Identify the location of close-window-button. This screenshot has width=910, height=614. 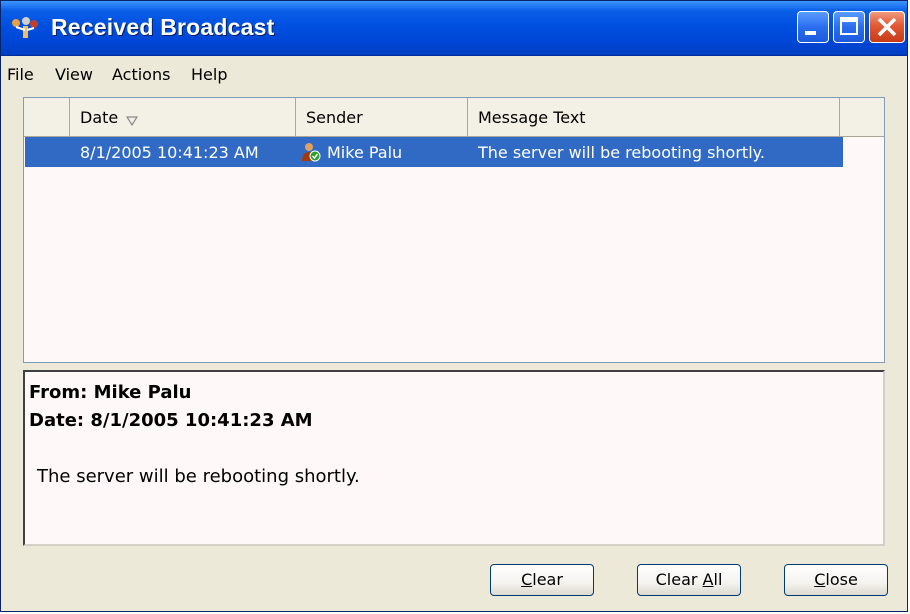
(887, 27).